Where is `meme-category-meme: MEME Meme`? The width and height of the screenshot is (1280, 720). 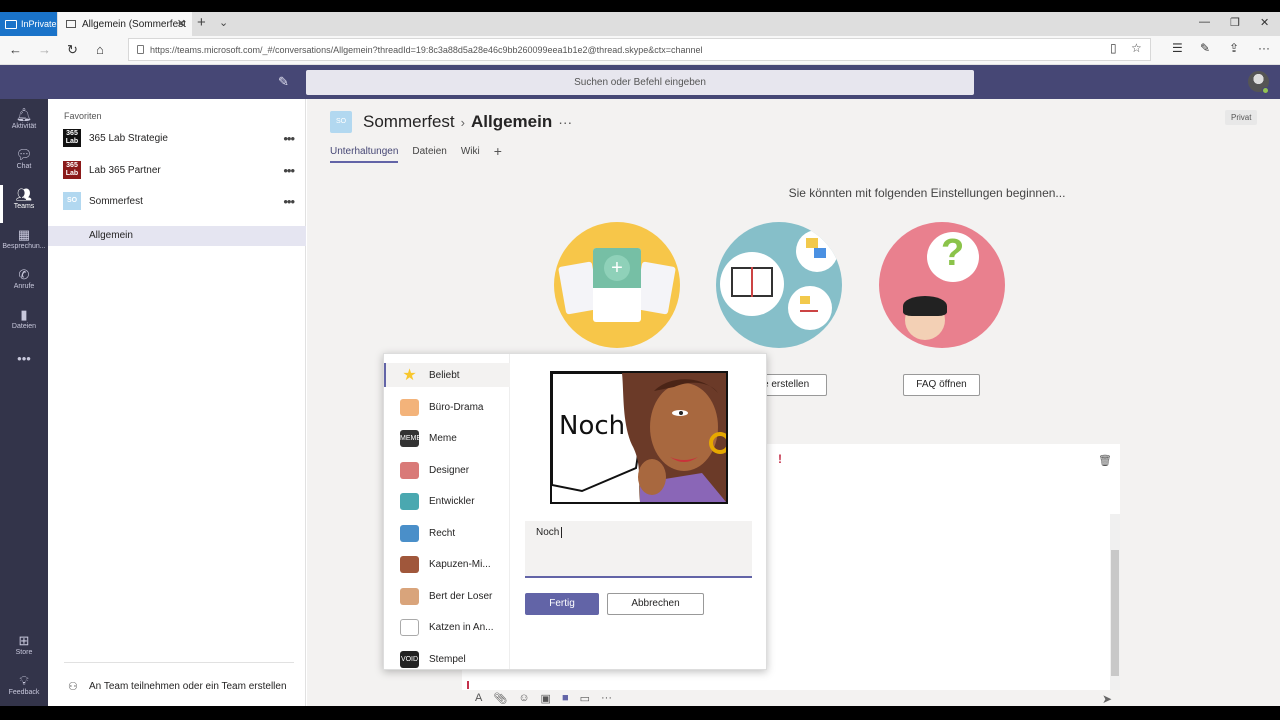 meme-category-meme: MEME Meme is located at coordinates (447, 438).